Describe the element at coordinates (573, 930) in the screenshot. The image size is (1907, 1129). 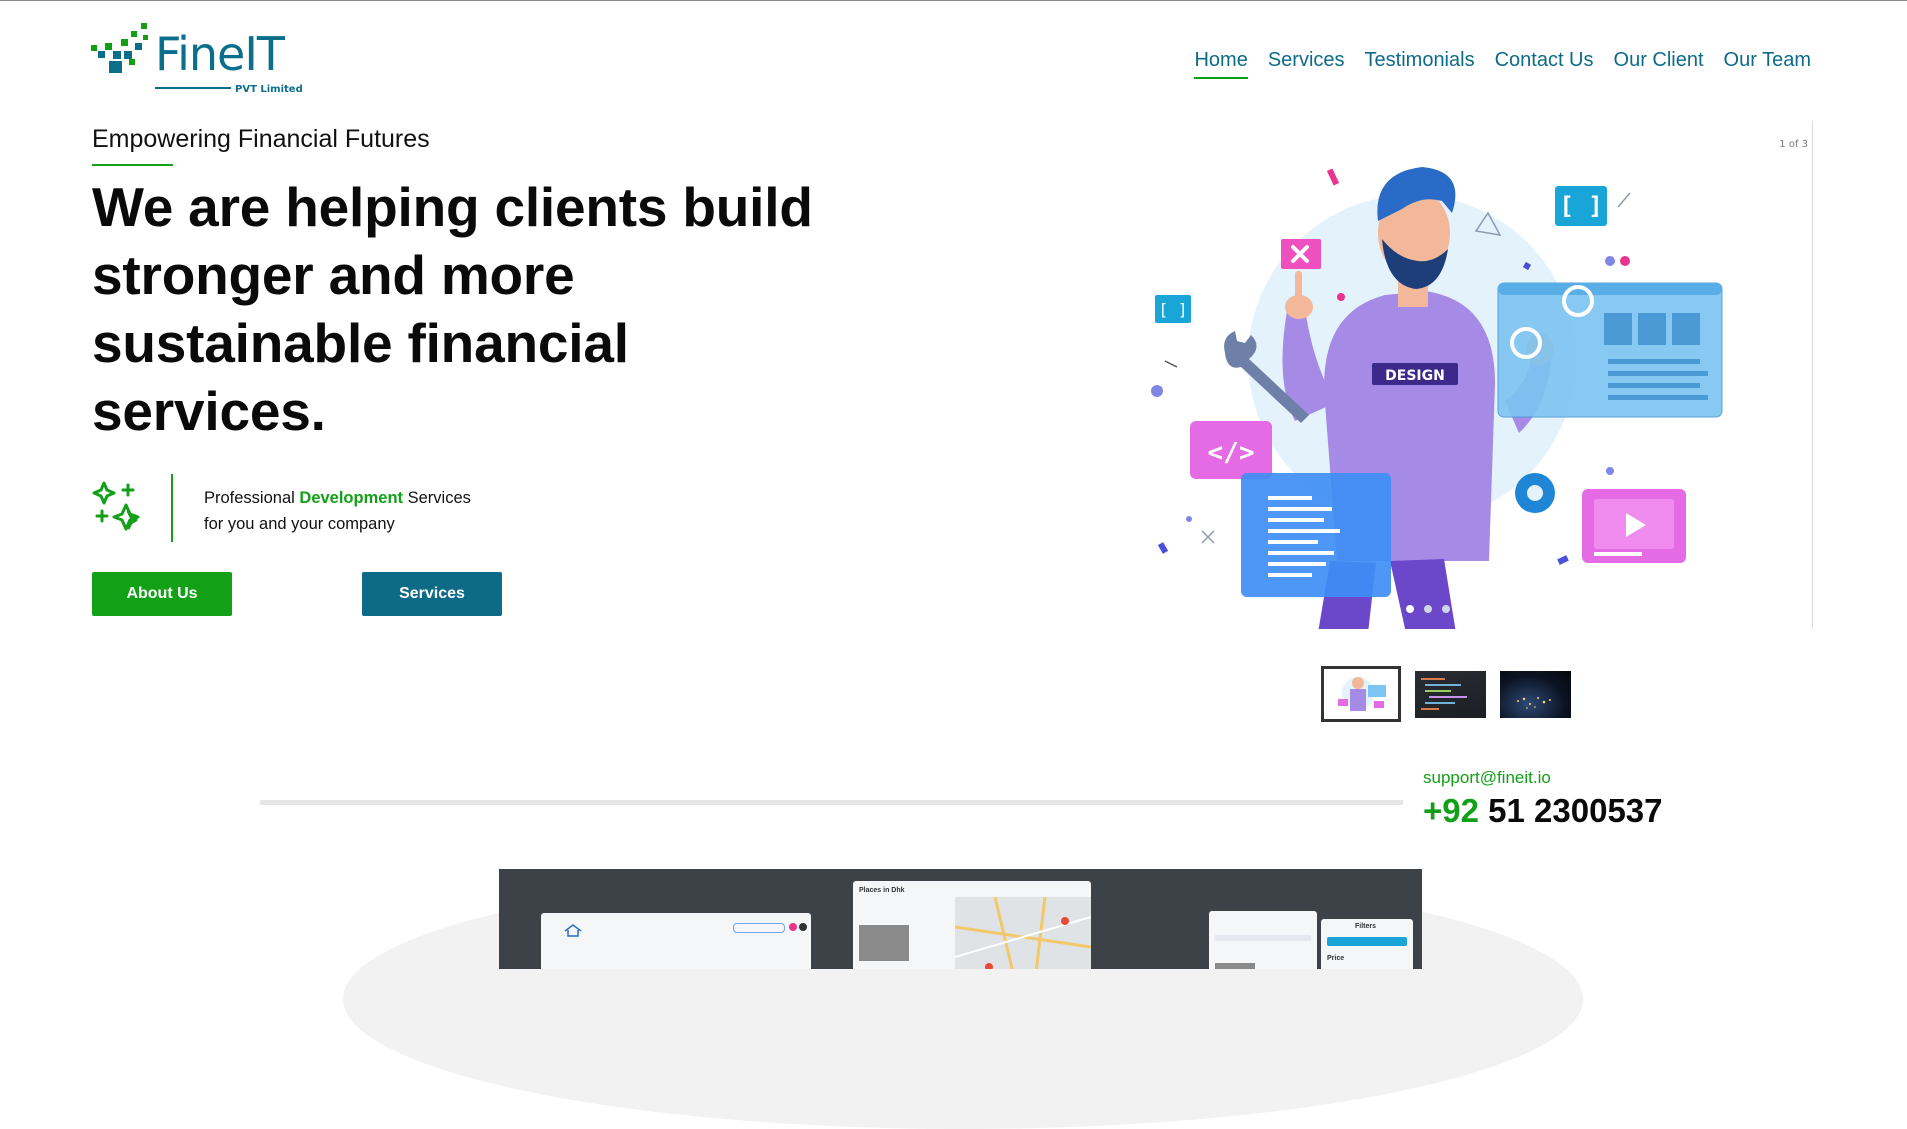
I see `home-icon` at that location.